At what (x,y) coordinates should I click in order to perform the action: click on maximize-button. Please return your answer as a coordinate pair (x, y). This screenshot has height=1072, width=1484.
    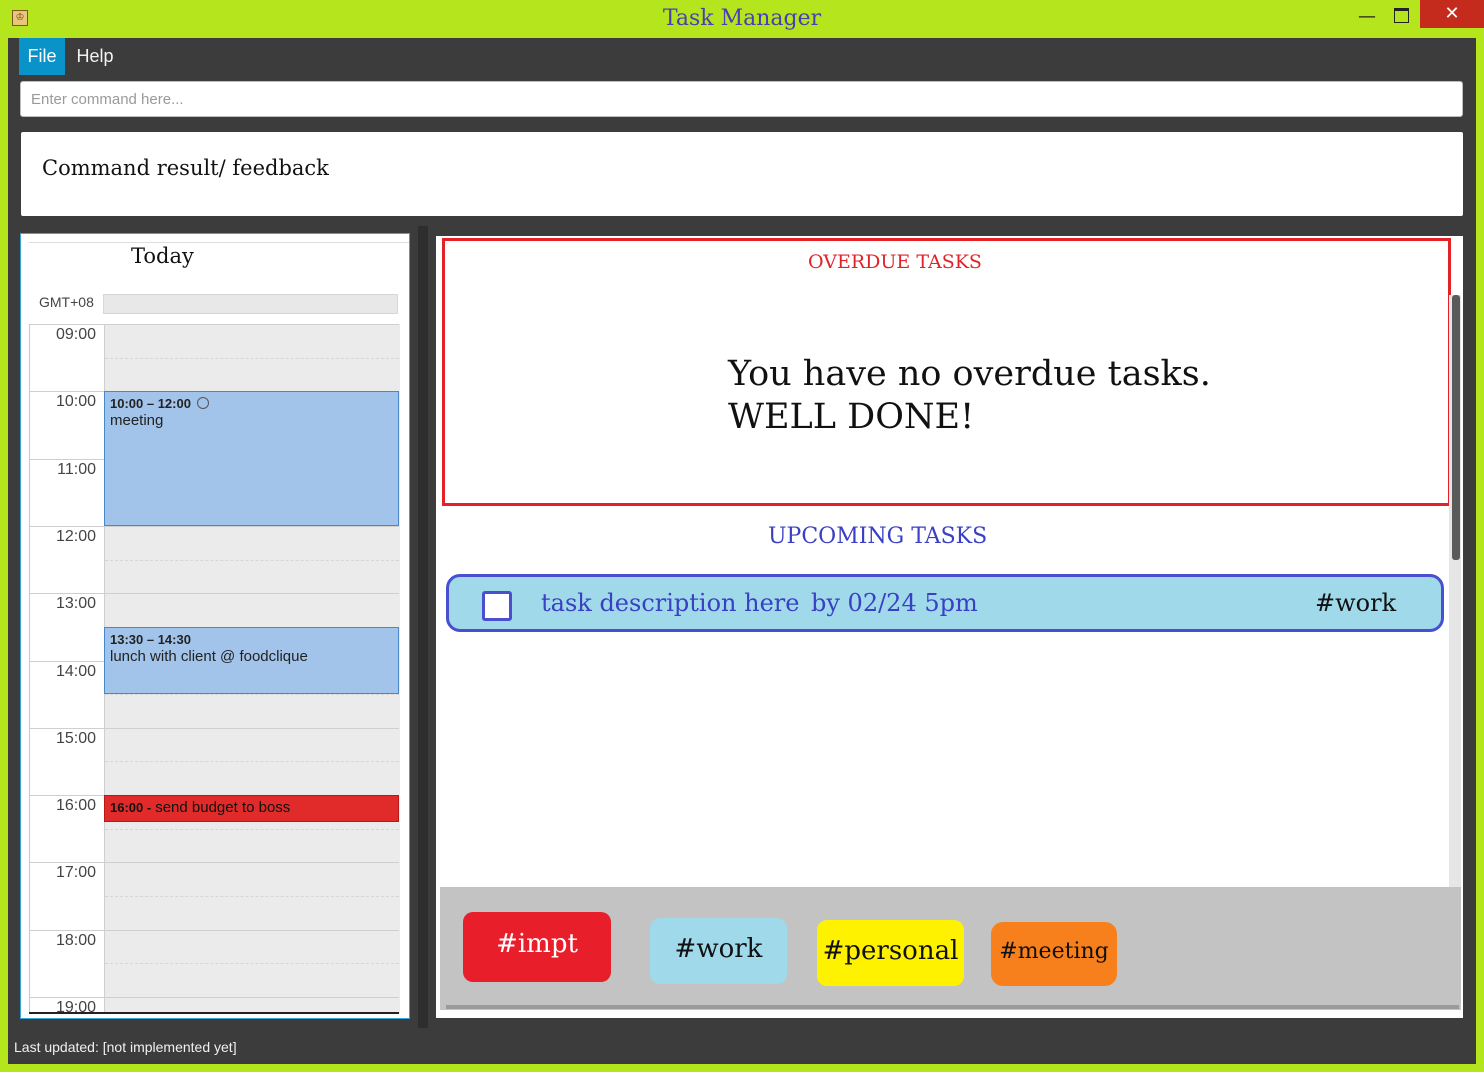
    Looking at the image, I should click on (1401, 21).